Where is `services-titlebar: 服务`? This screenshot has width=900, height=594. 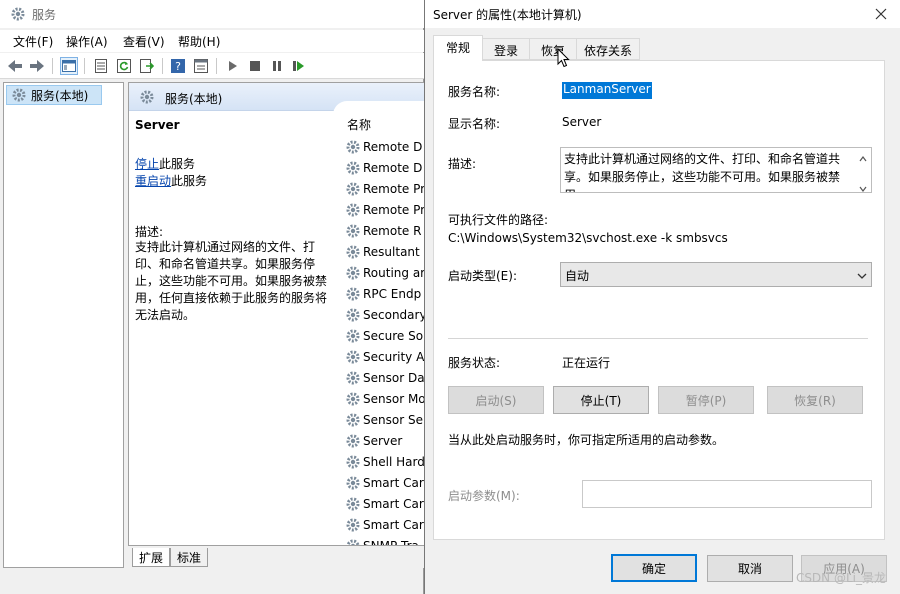 services-titlebar: 服务 is located at coordinates (212, 14).